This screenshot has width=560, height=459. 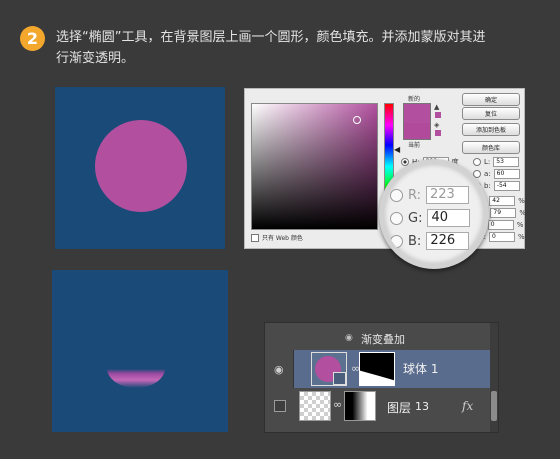 What do you see at coordinates (377, 377) in the screenshot?
I see `mask-white-area` at bounding box center [377, 377].